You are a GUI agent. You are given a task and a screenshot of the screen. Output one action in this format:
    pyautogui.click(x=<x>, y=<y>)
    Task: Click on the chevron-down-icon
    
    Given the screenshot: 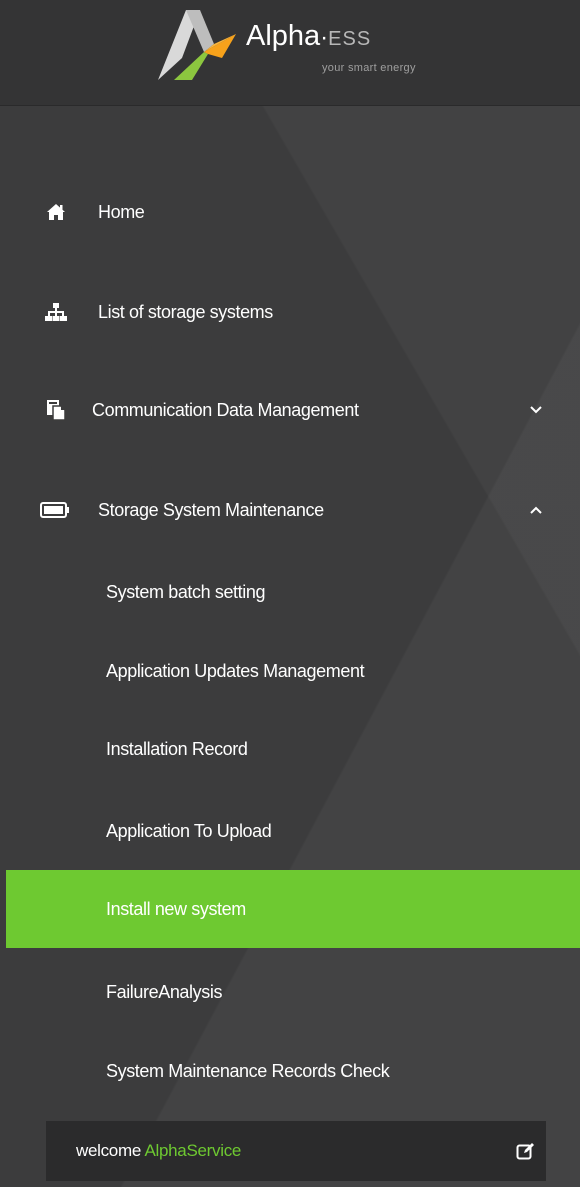 What is the action you would take?
    pyautogui.click(x=536, y=410)
    